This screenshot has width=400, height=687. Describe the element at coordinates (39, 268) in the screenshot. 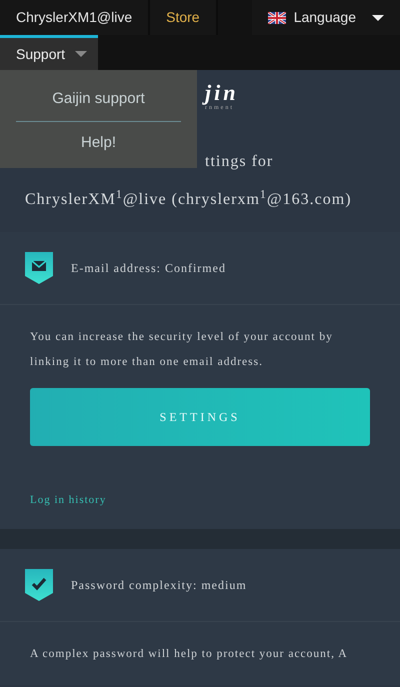

I see `envelope-shield-icon` at that location.